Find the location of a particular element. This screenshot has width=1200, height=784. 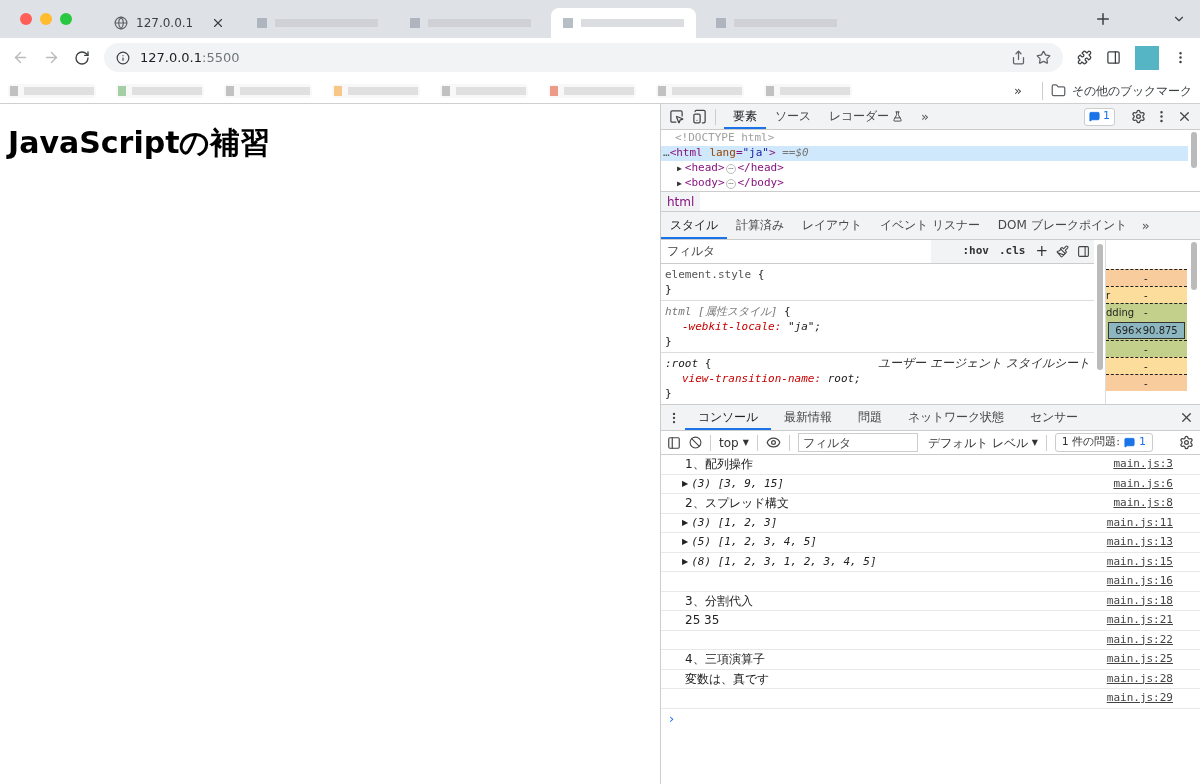

inspect-icon is located at coordinates (676, 116).